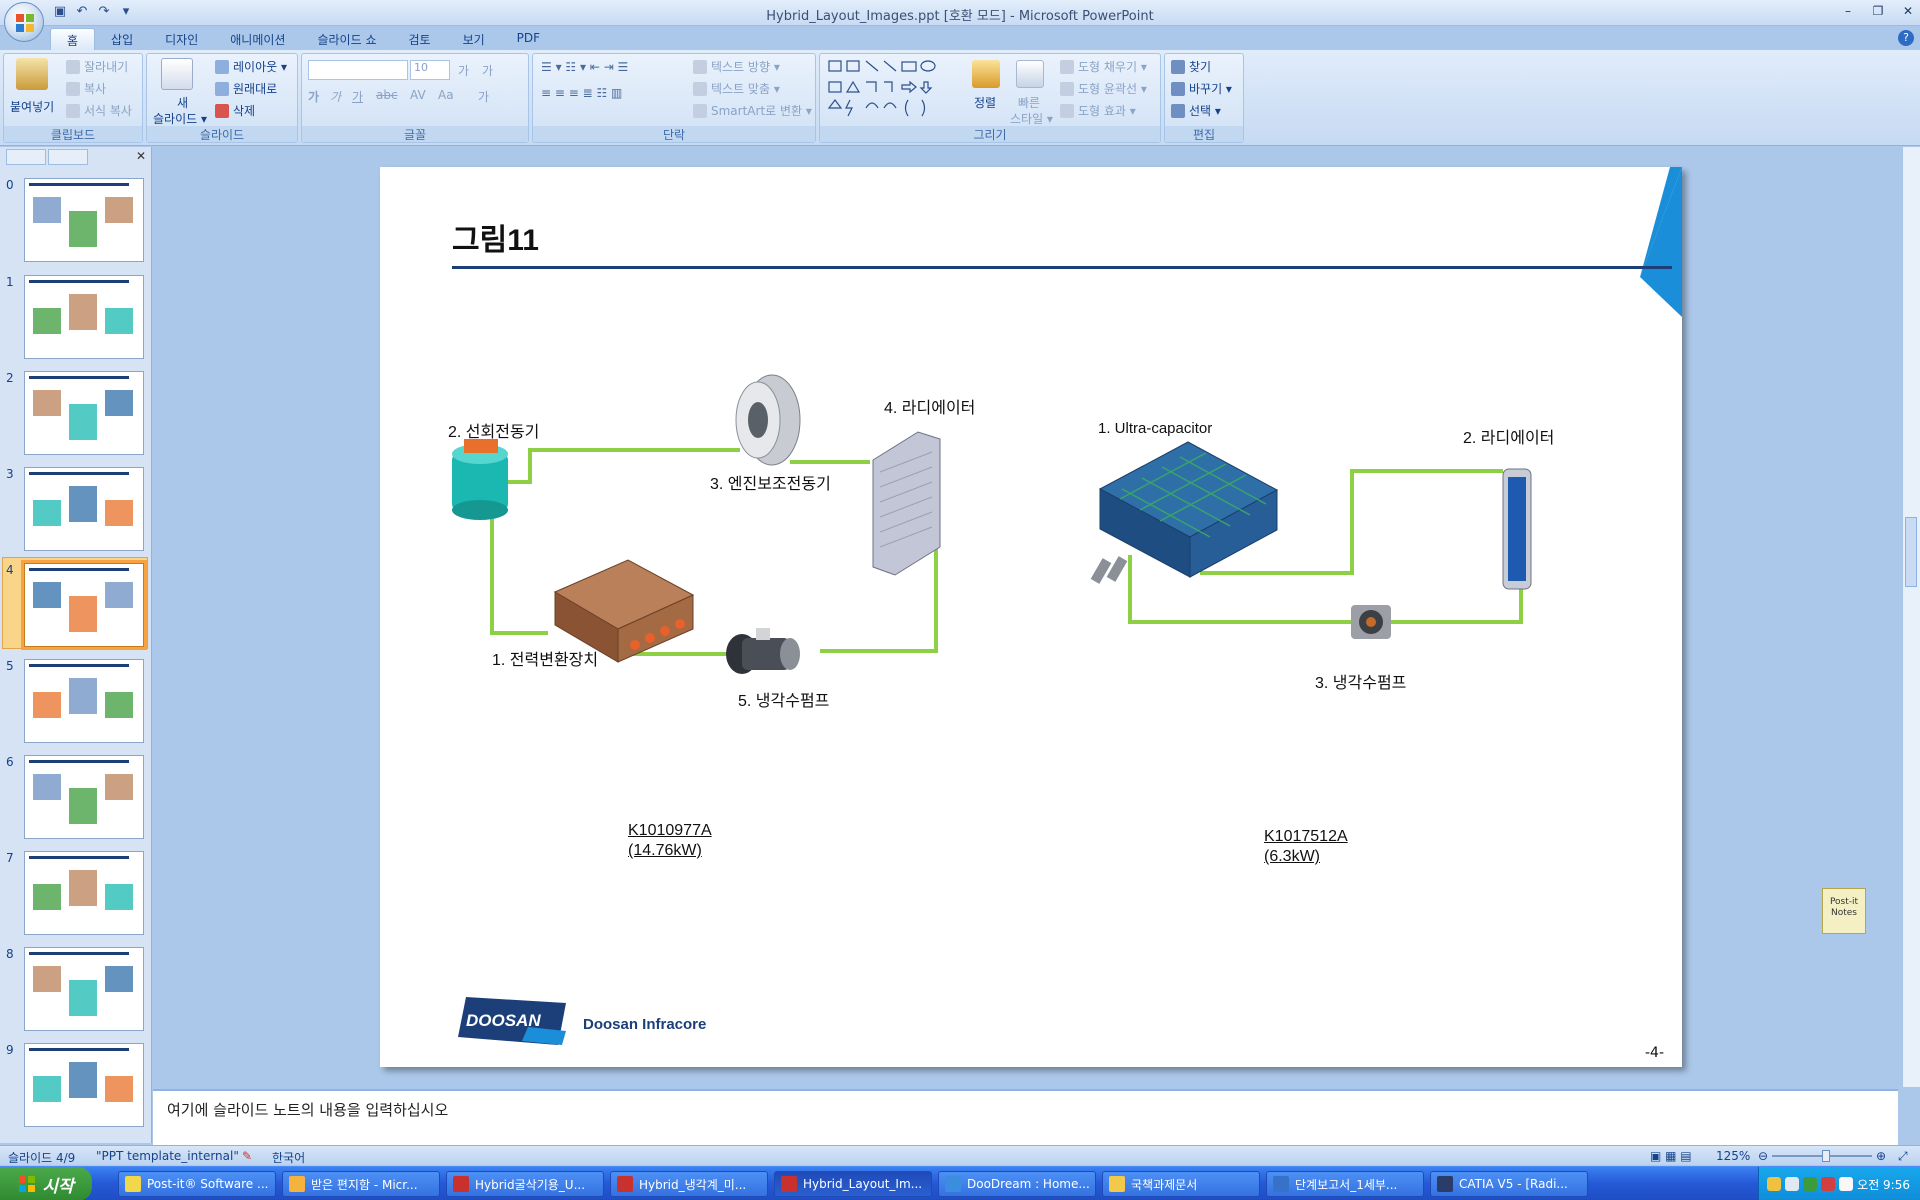  I want to click on start-button: 시작, so click(46, 1183).